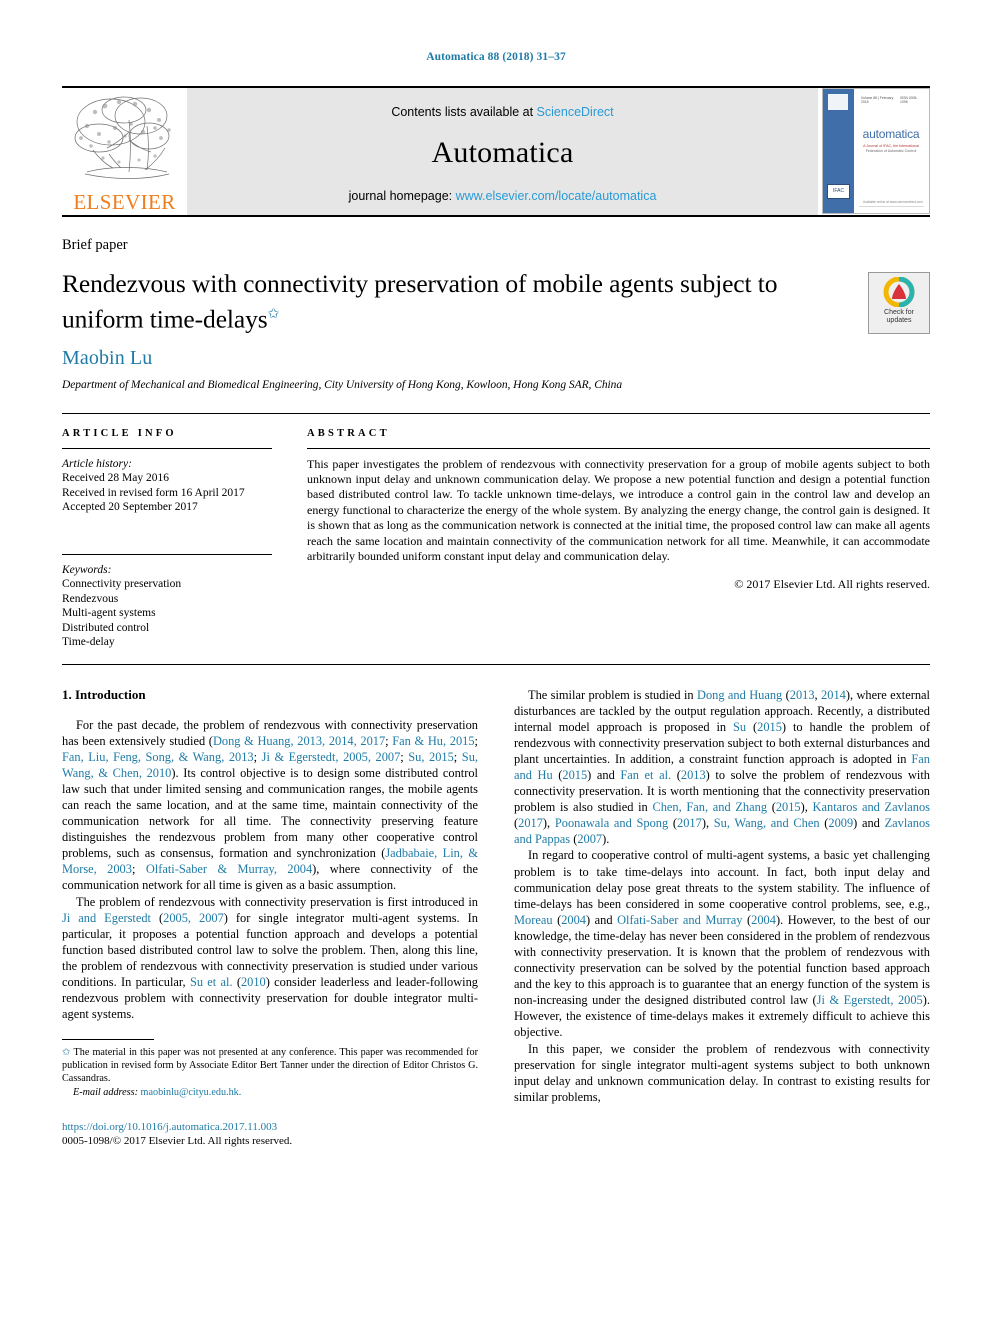 This screenshot has height=1323, width=992. I want to click on homepage-prefix: journal homepage:, so click(402, 195).